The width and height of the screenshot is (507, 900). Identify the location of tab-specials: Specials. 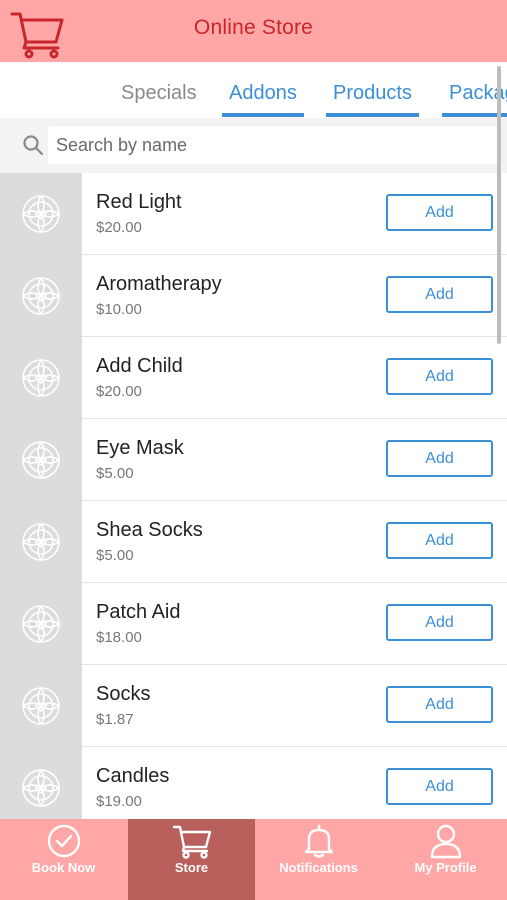
(159, 93).